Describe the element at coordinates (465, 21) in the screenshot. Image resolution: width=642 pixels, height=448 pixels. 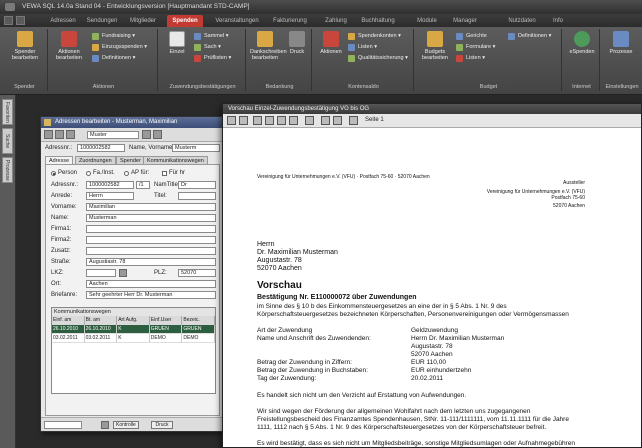
I see `tab-manager: Manager` at that location.